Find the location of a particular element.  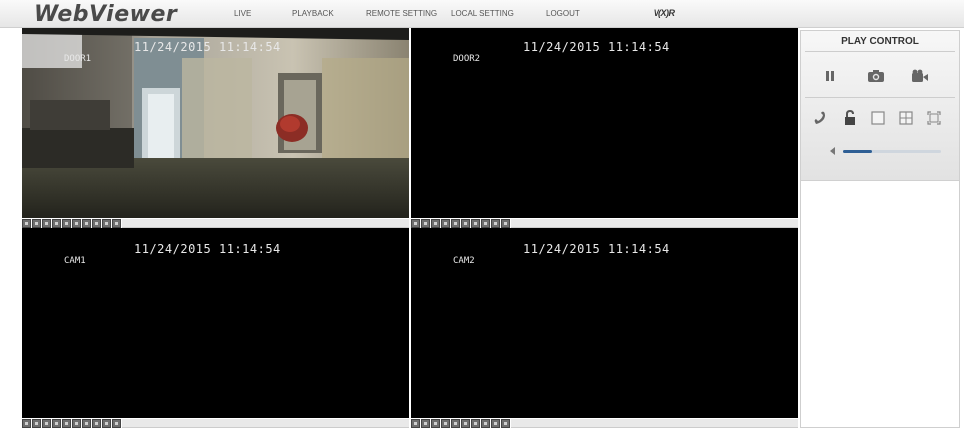

pause-icon is located at coordinates (830, 76).